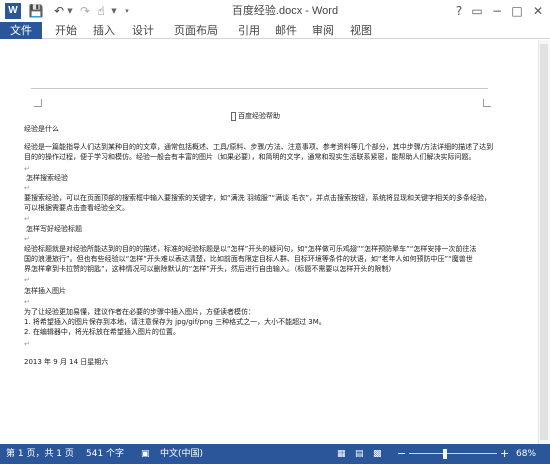 Image resolution: width=550 pixels, height=464 pixels. I want to click on paragraph-line: 怎样插入图片, so click(45, 291).